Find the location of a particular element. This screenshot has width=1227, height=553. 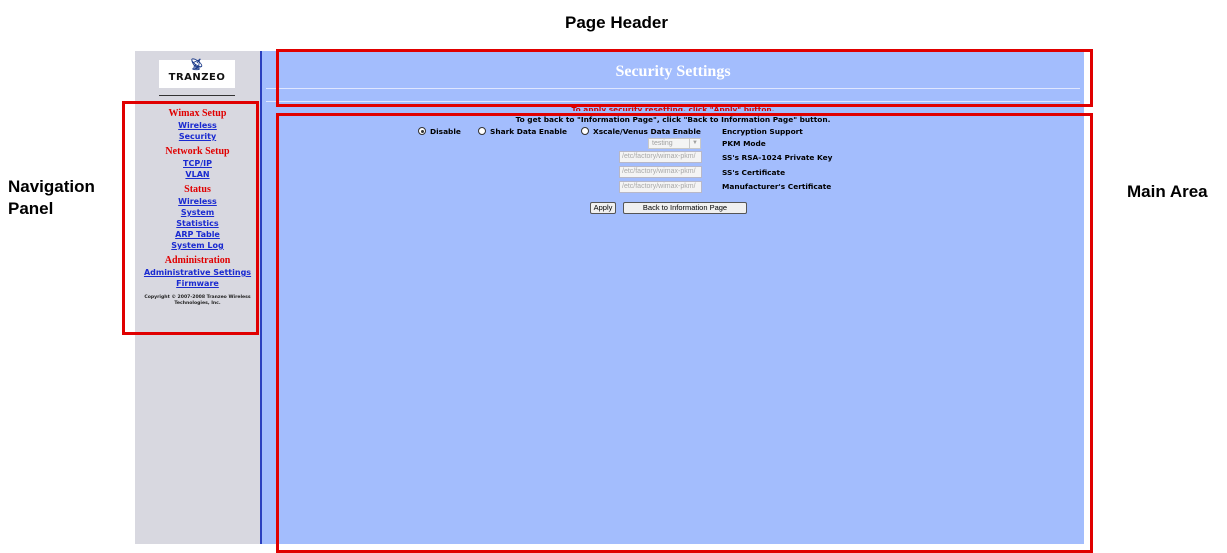

navigation-panel-highlight-box is located at coordinates (190, 218).